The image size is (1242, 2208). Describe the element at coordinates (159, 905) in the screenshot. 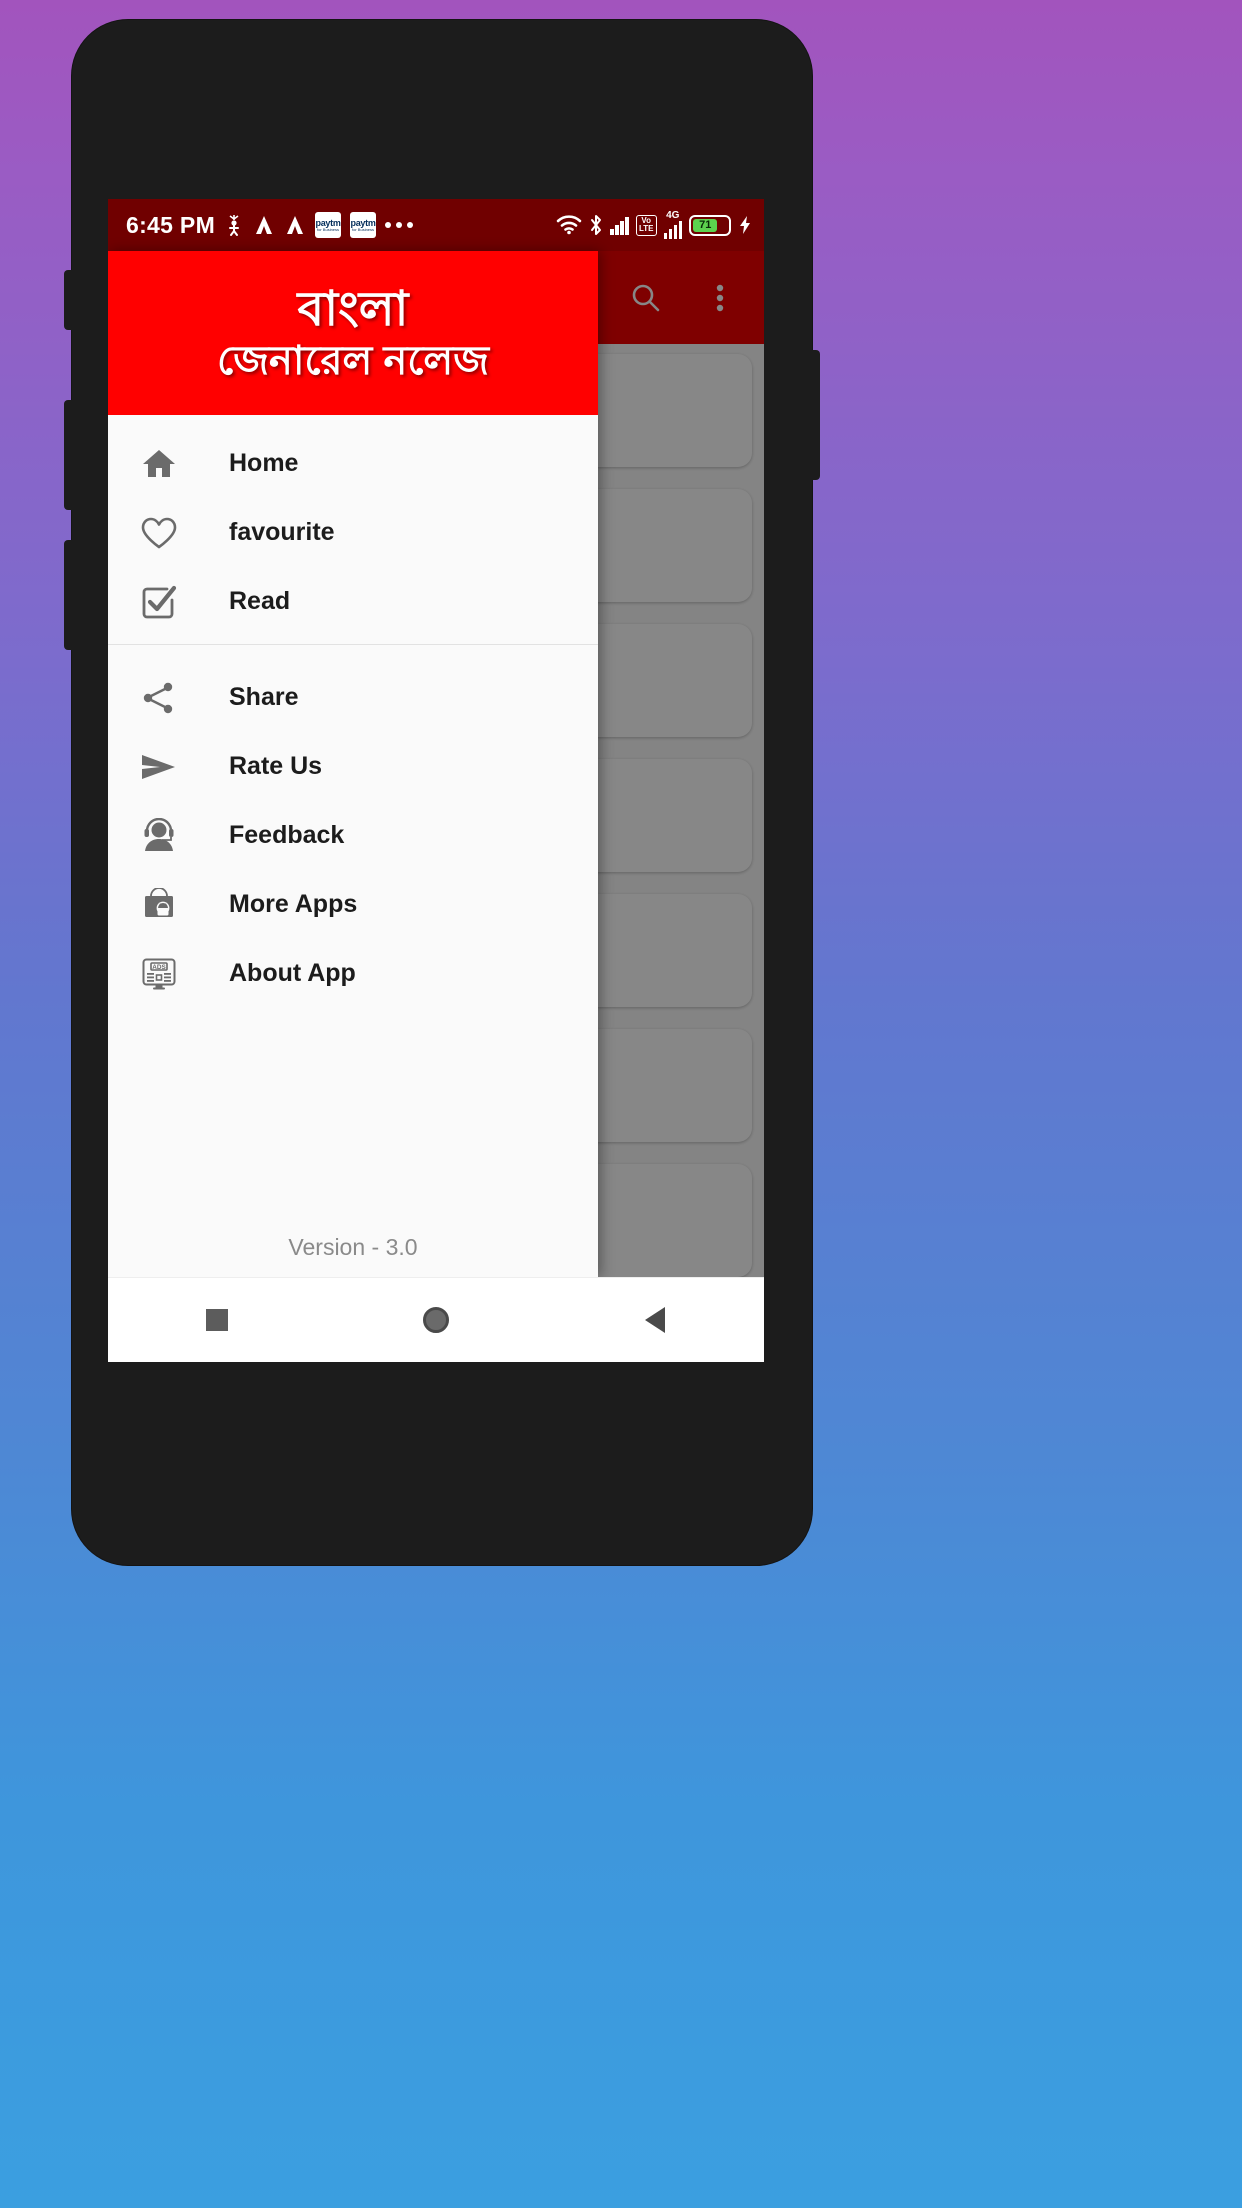

I see `play-store-bag-icon` at that location.